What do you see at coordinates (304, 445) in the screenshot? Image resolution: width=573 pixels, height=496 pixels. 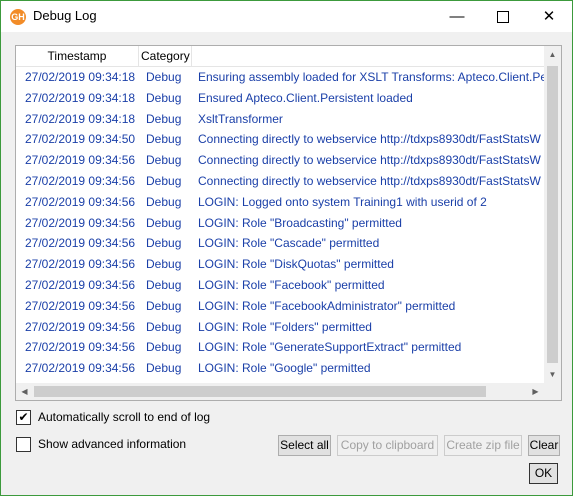 I see `select-all-button: Select all` at bounding box center [304, 445].